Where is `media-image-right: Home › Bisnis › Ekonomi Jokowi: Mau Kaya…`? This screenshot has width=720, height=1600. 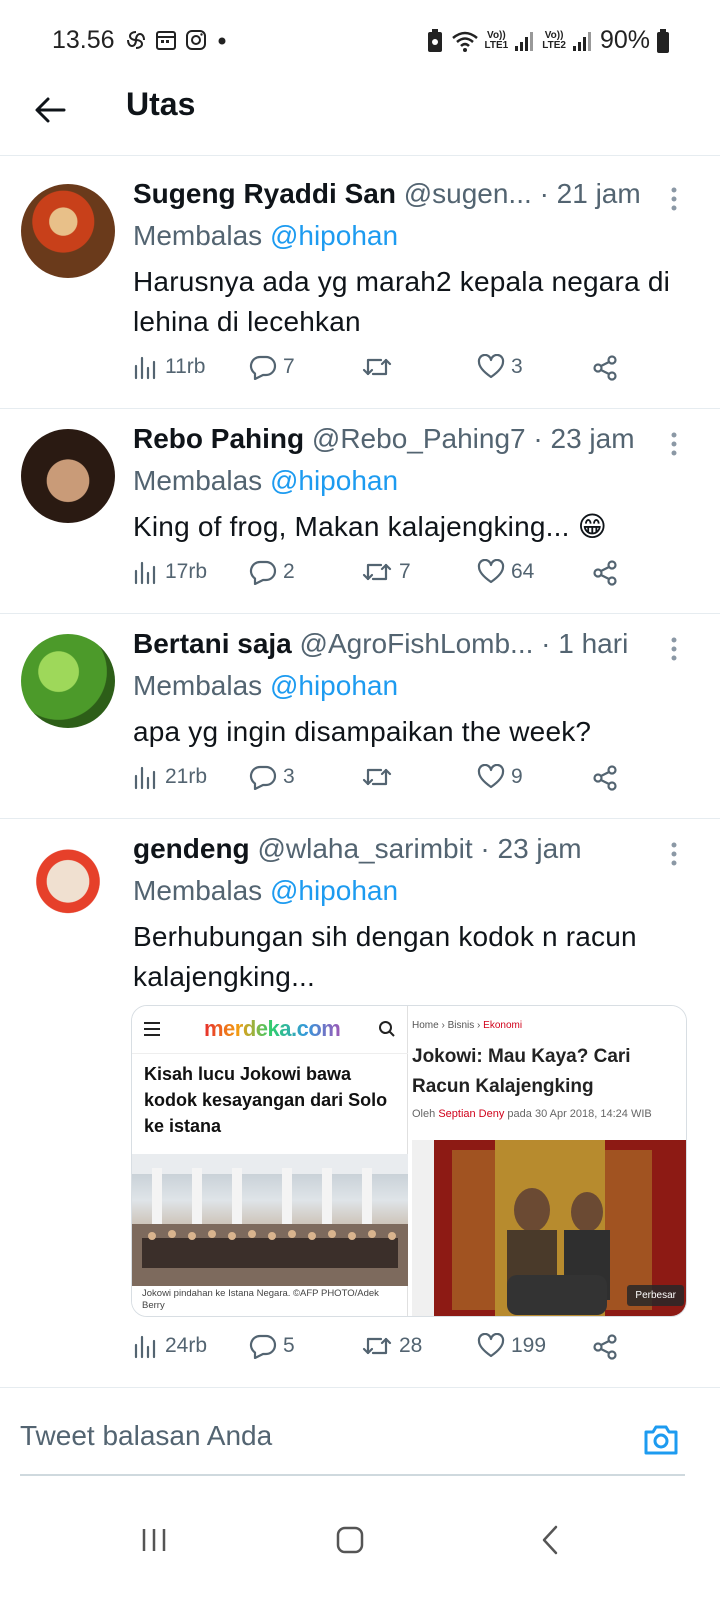 media-image-right: Home › Bisnis › Ekonomi Jokowi: Mau Kaya… is located at coordinates (549, 1161).